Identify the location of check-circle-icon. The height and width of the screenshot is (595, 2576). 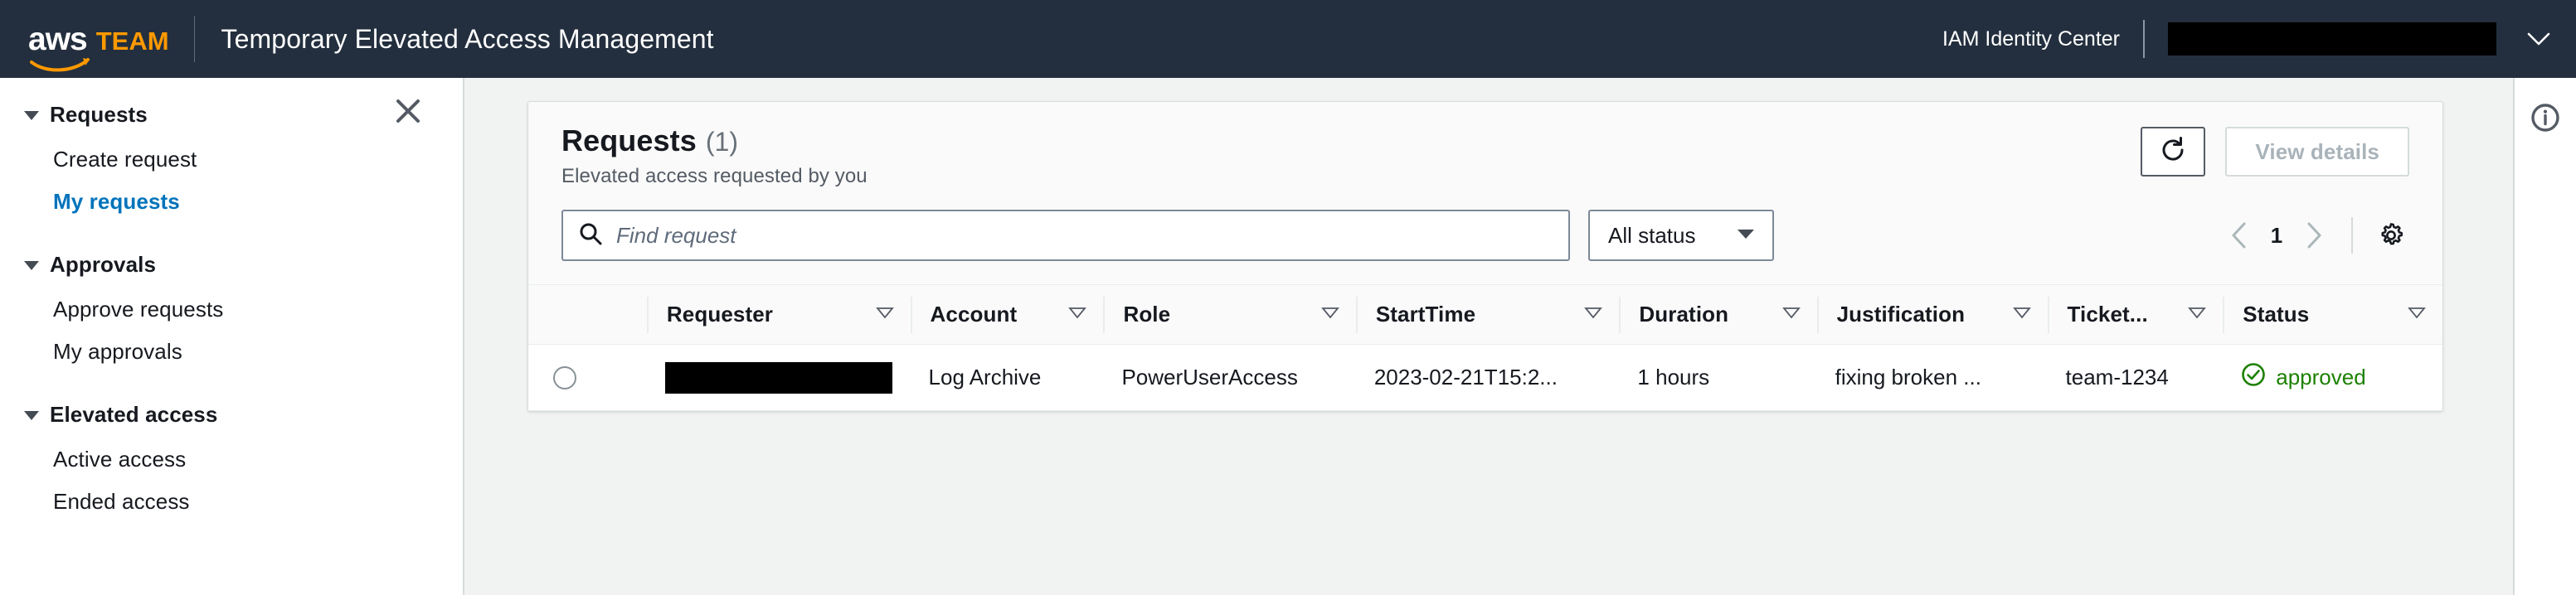
(2254, 377).